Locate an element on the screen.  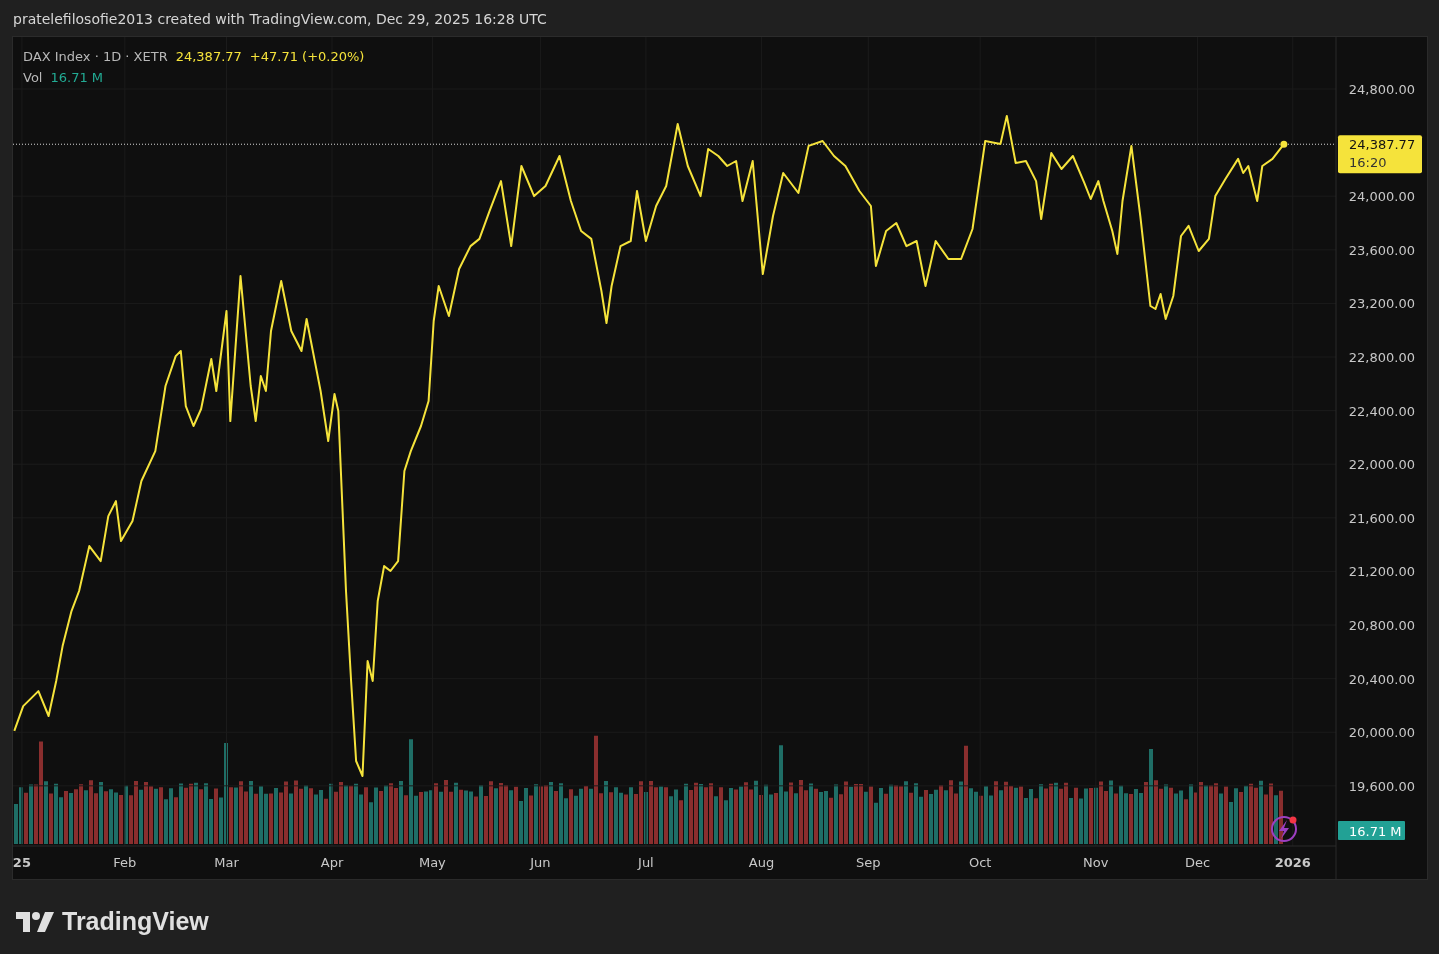
symbol-label: DAX Index · 1D · XETR is located at coordinates (95, 56).